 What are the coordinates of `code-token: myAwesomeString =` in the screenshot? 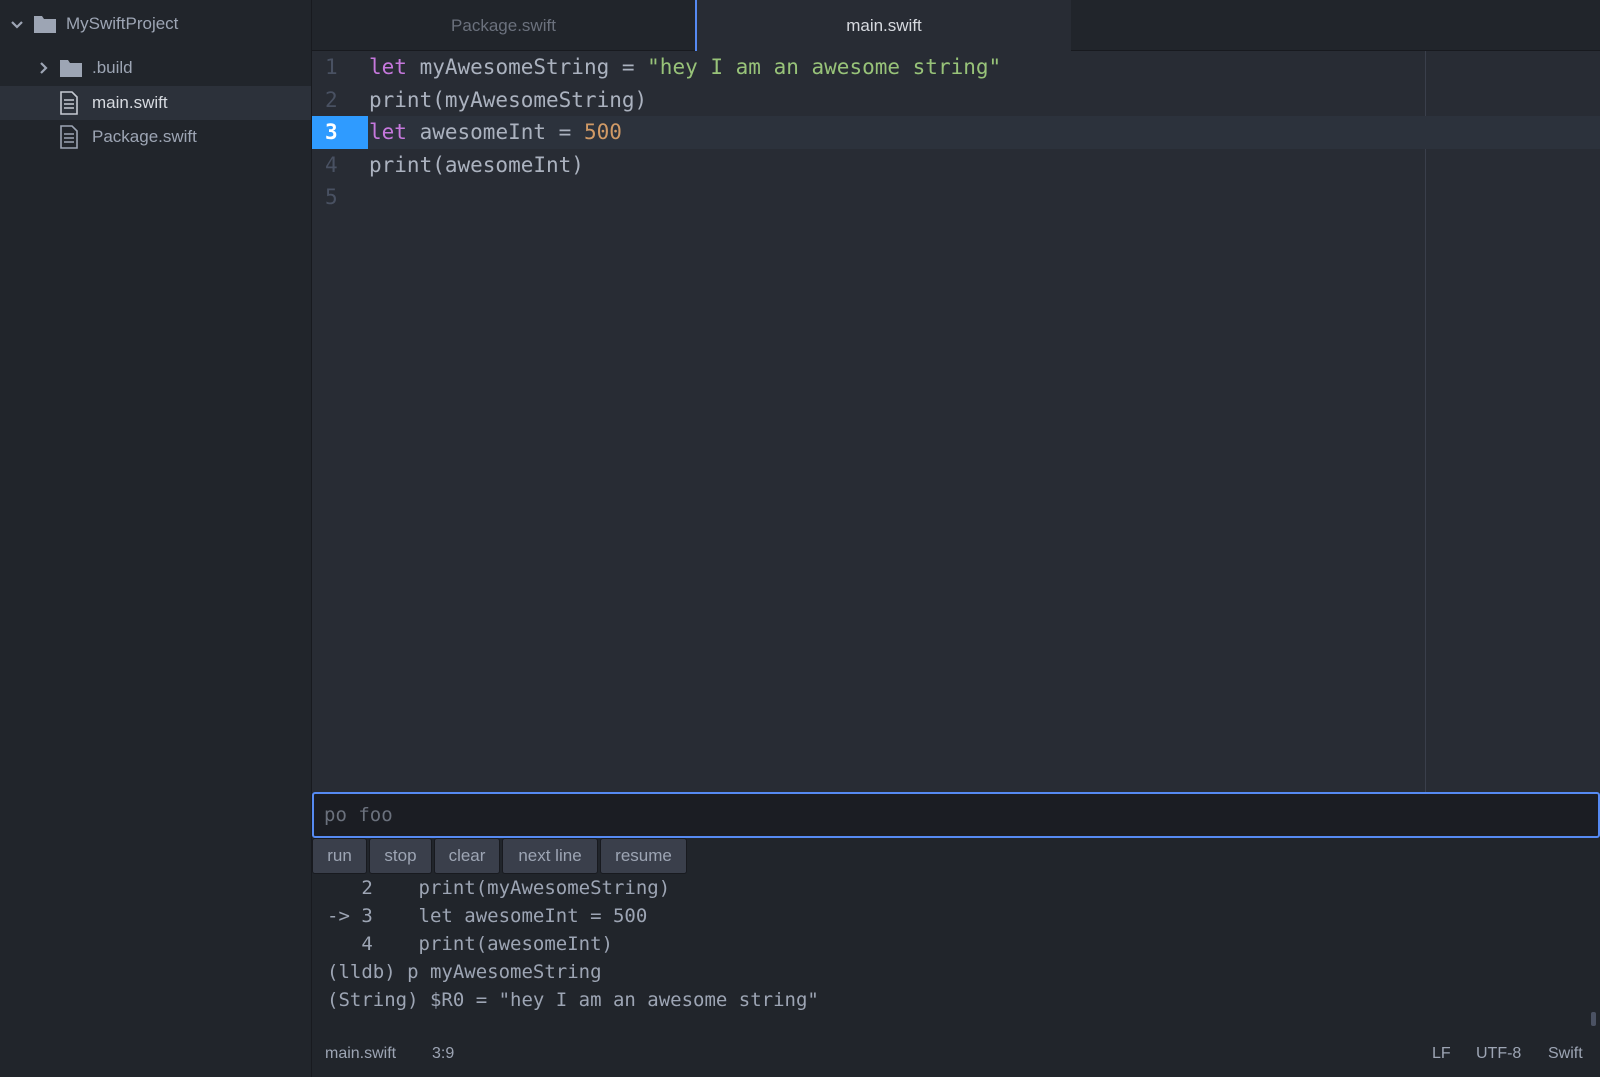 It's located at (527, 67).